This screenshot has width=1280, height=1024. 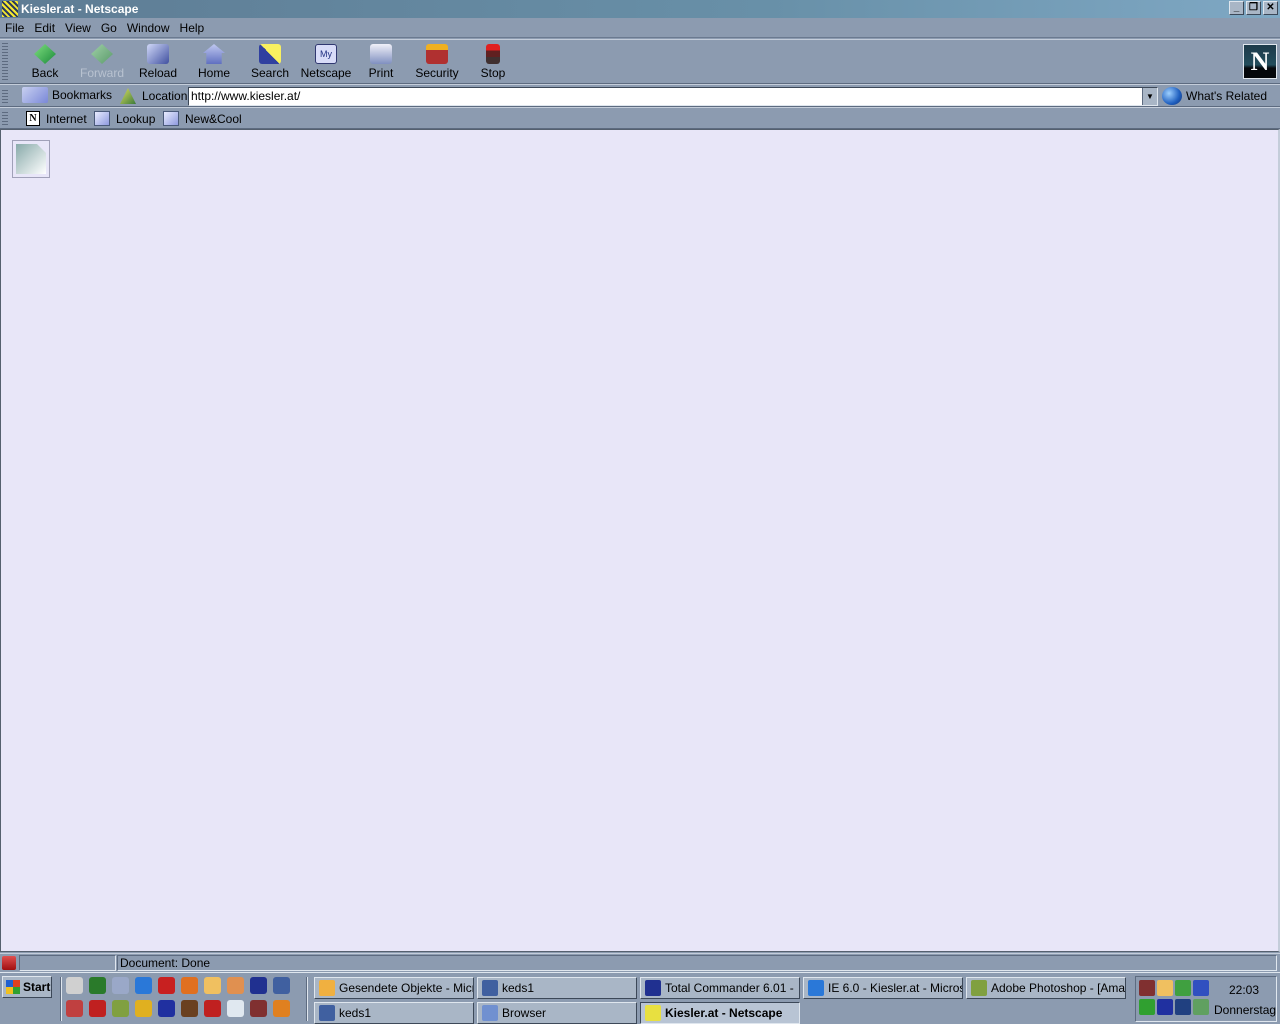 What do you see at coordinates (202, 118) in the screenshot?
I see `personal-item-new-and-cool: New&Cool` at bounding box center [202, 118].